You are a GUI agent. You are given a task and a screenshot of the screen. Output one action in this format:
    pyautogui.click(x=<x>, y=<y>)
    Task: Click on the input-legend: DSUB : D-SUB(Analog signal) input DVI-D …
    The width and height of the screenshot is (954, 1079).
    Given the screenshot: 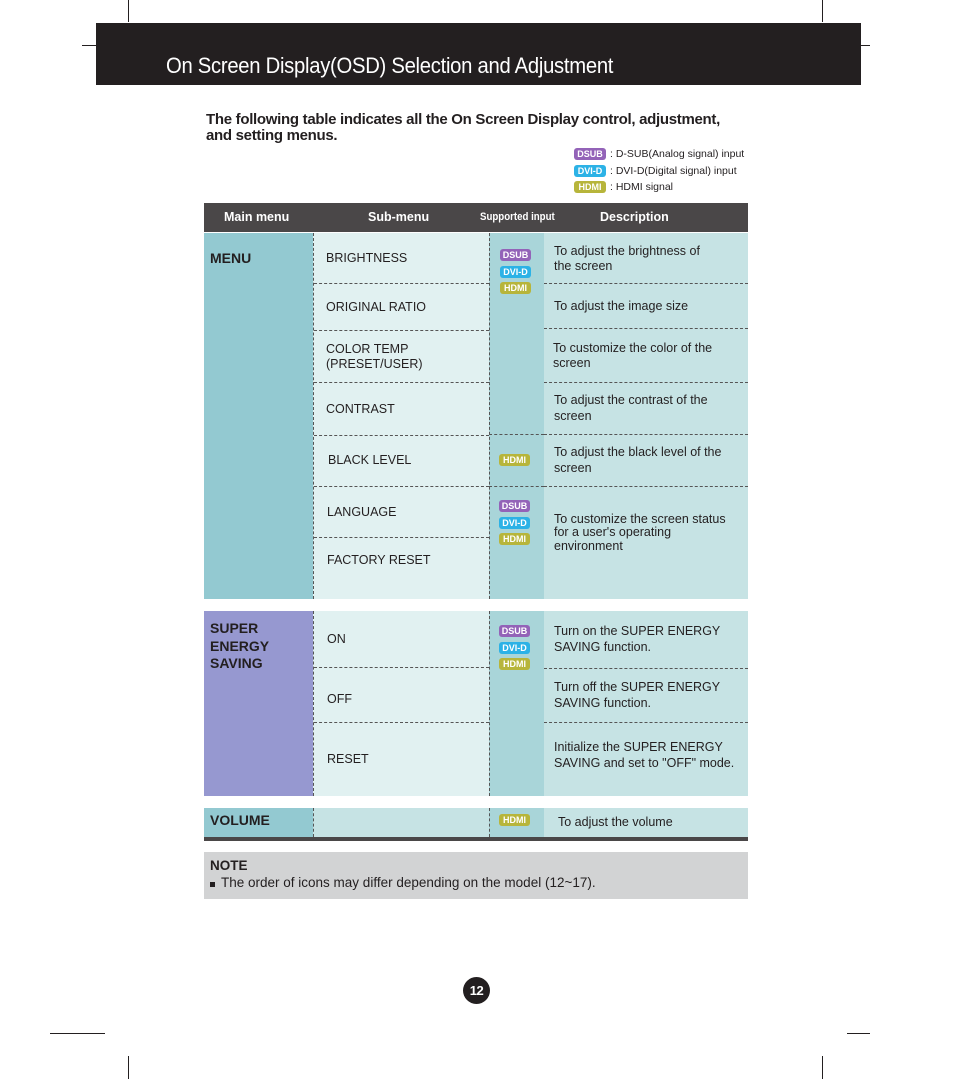 What is the action you would take?
    pyautogui.click(x=659, y=171)
    